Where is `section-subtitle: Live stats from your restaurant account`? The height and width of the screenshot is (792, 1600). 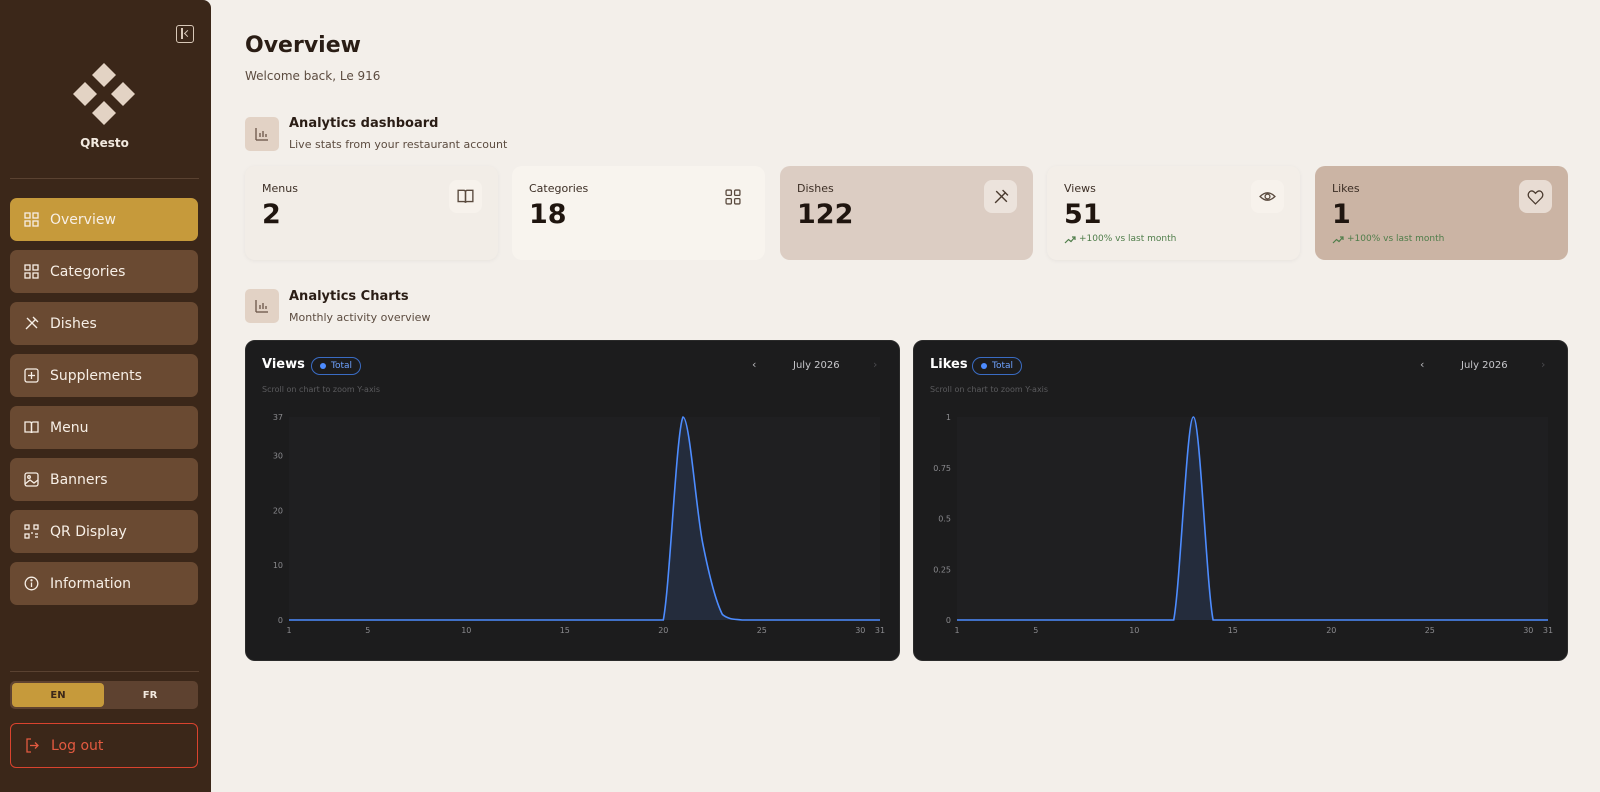
section-subtitle: Live stats from your restaurant account is located at coordinates (398, 144).